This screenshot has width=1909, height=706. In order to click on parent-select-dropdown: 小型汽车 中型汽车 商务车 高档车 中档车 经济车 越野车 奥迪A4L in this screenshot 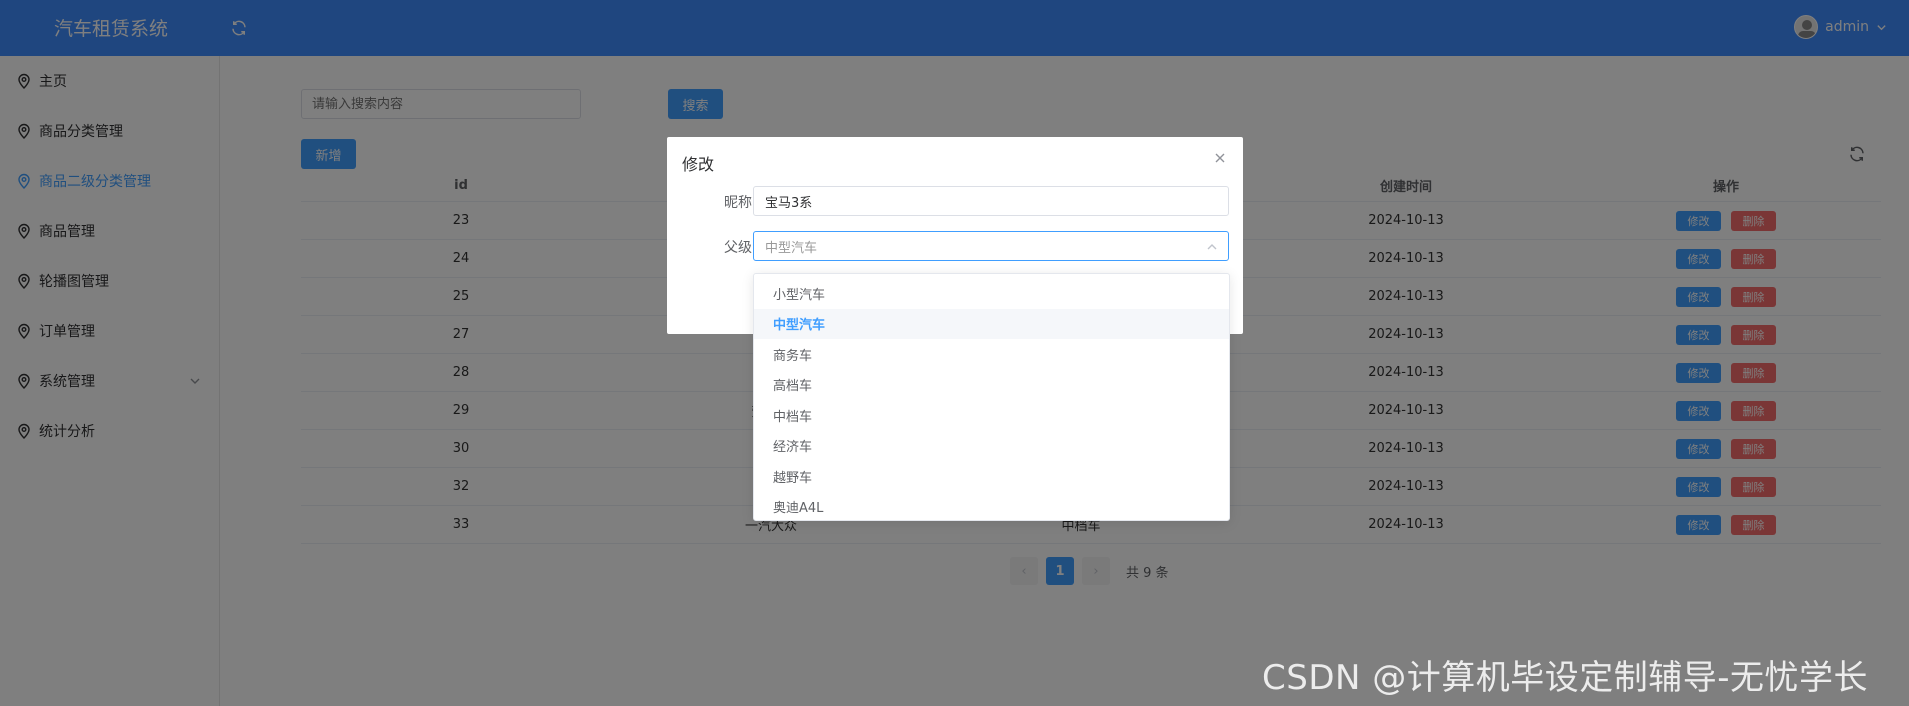, I will do `click(991, 397)`.